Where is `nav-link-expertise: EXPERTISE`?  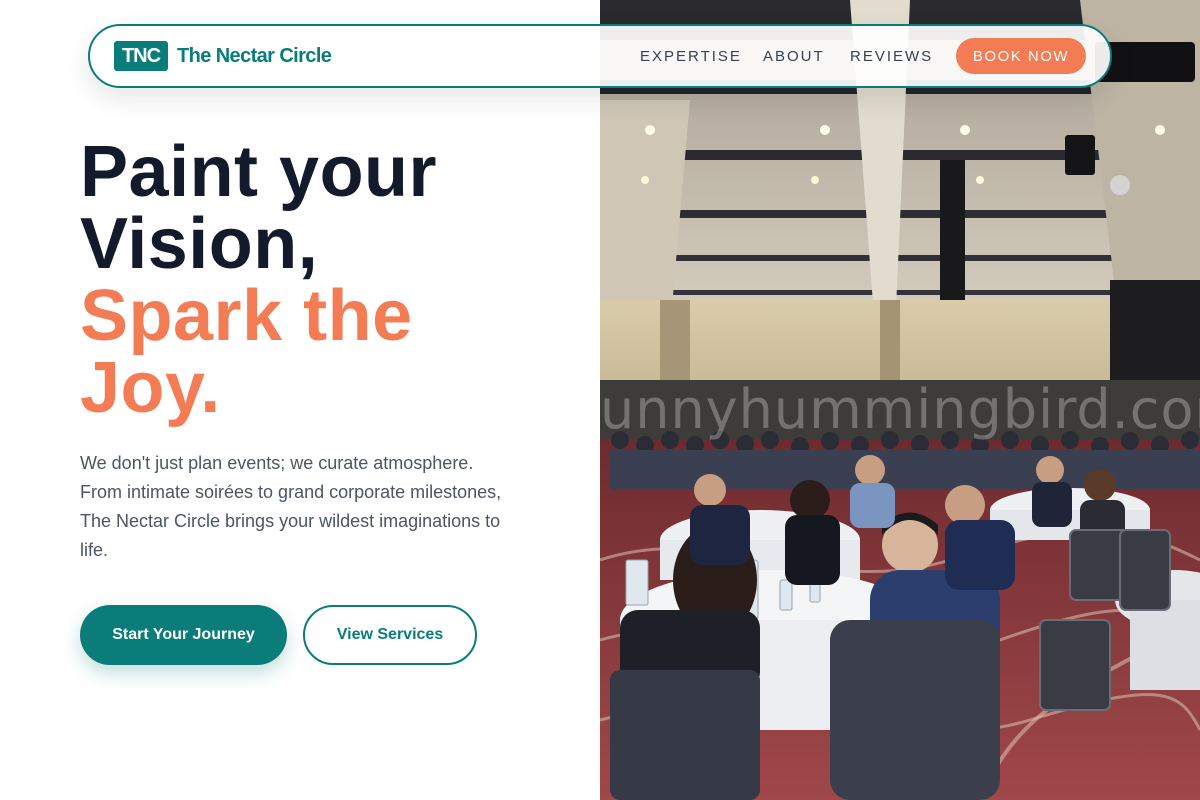
nav-link-expertise: EXPERTISE is located at coordinates (691, 56).